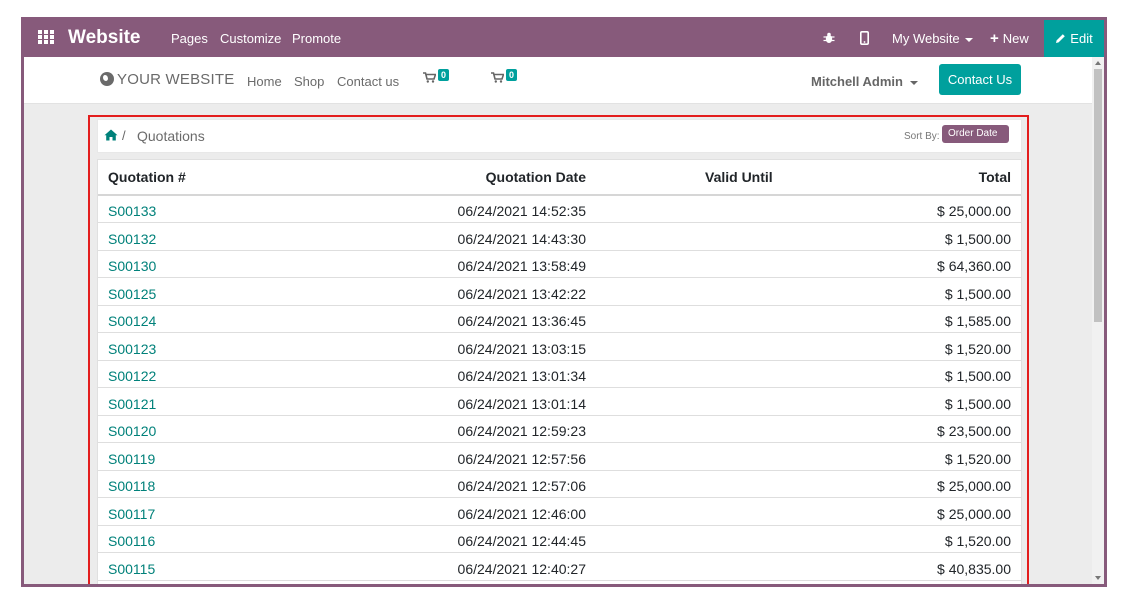  What do you see at coordinates (264, 81) in the screenshot?
I see `nav-home: Home` at bounding box center [264, 81].